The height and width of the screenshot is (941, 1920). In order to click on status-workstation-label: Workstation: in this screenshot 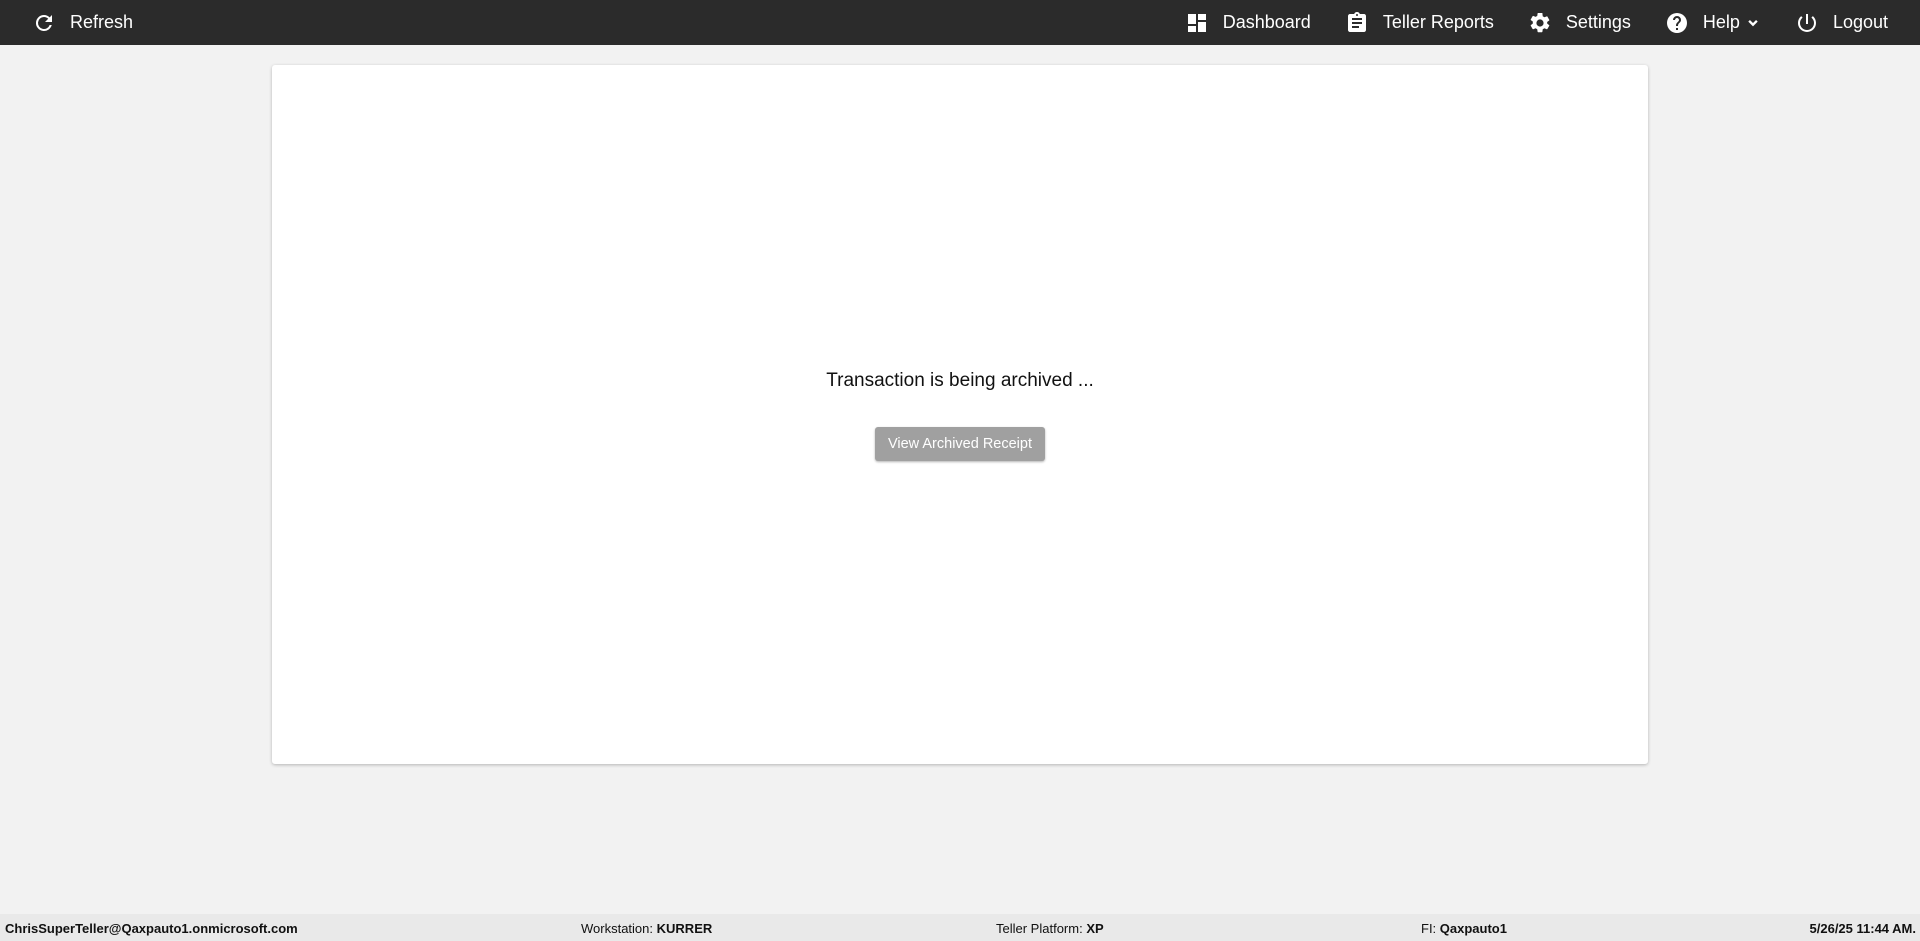, I will do `click(617, 928)`.